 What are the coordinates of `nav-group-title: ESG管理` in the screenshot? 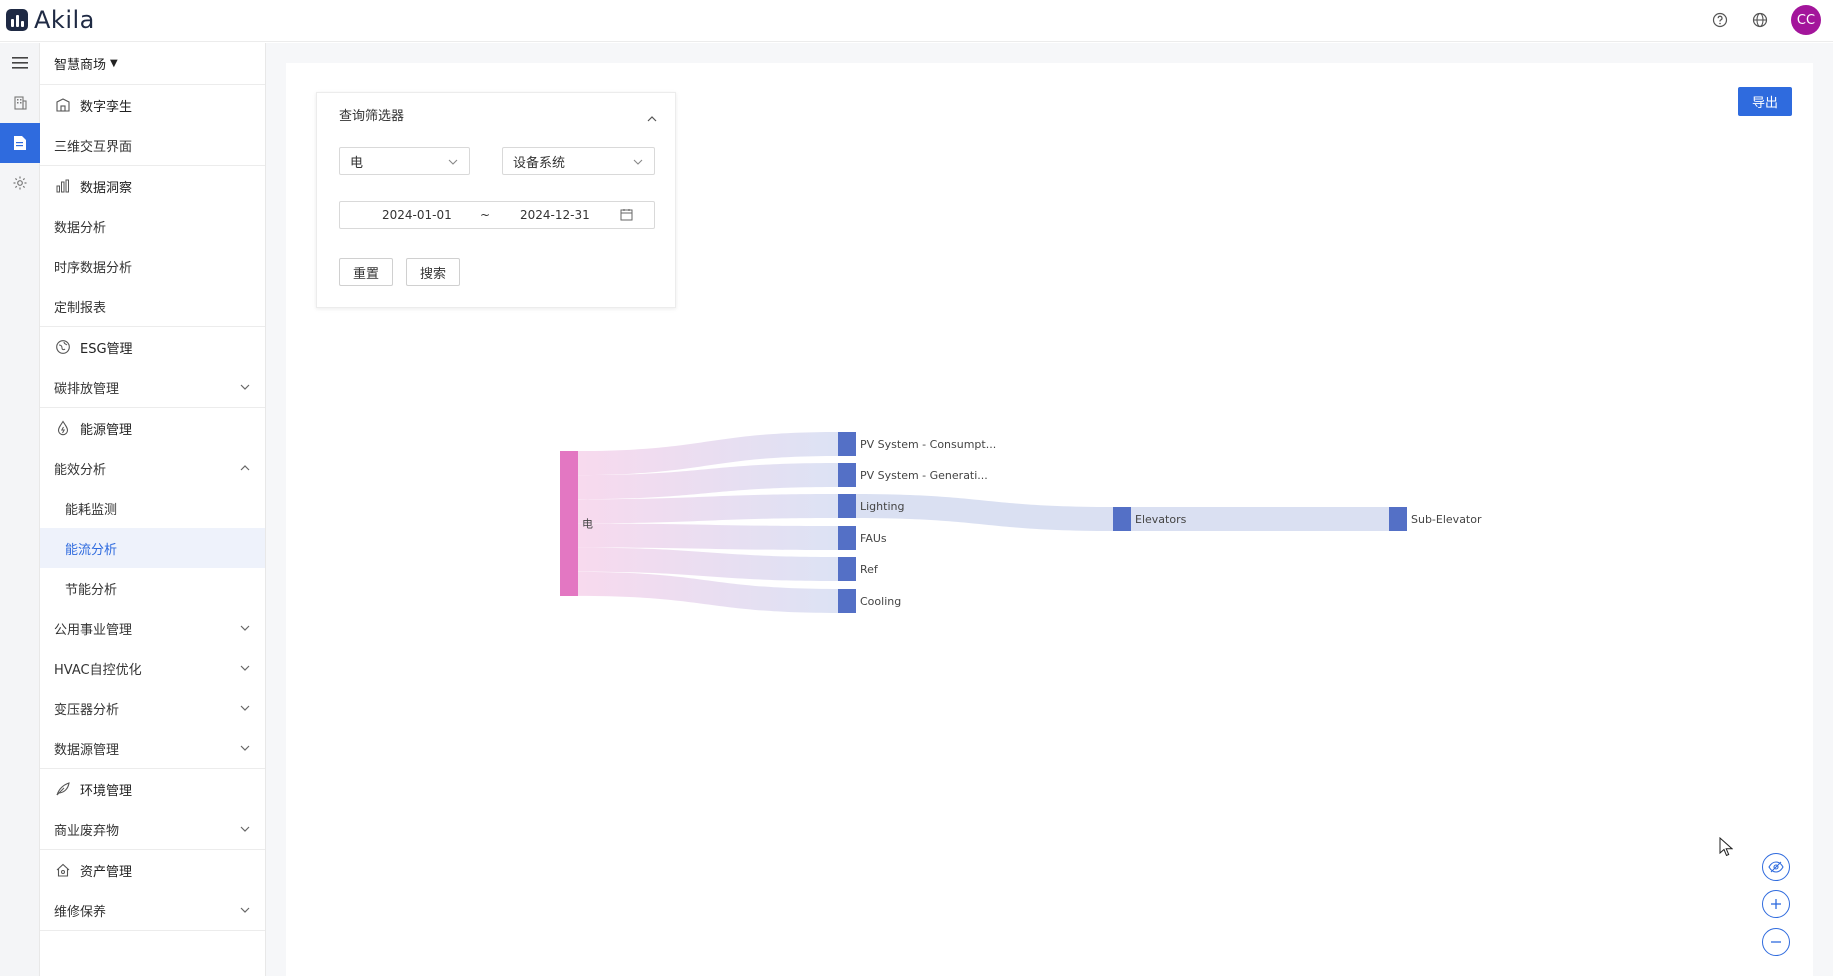 It's located at (106, 349).